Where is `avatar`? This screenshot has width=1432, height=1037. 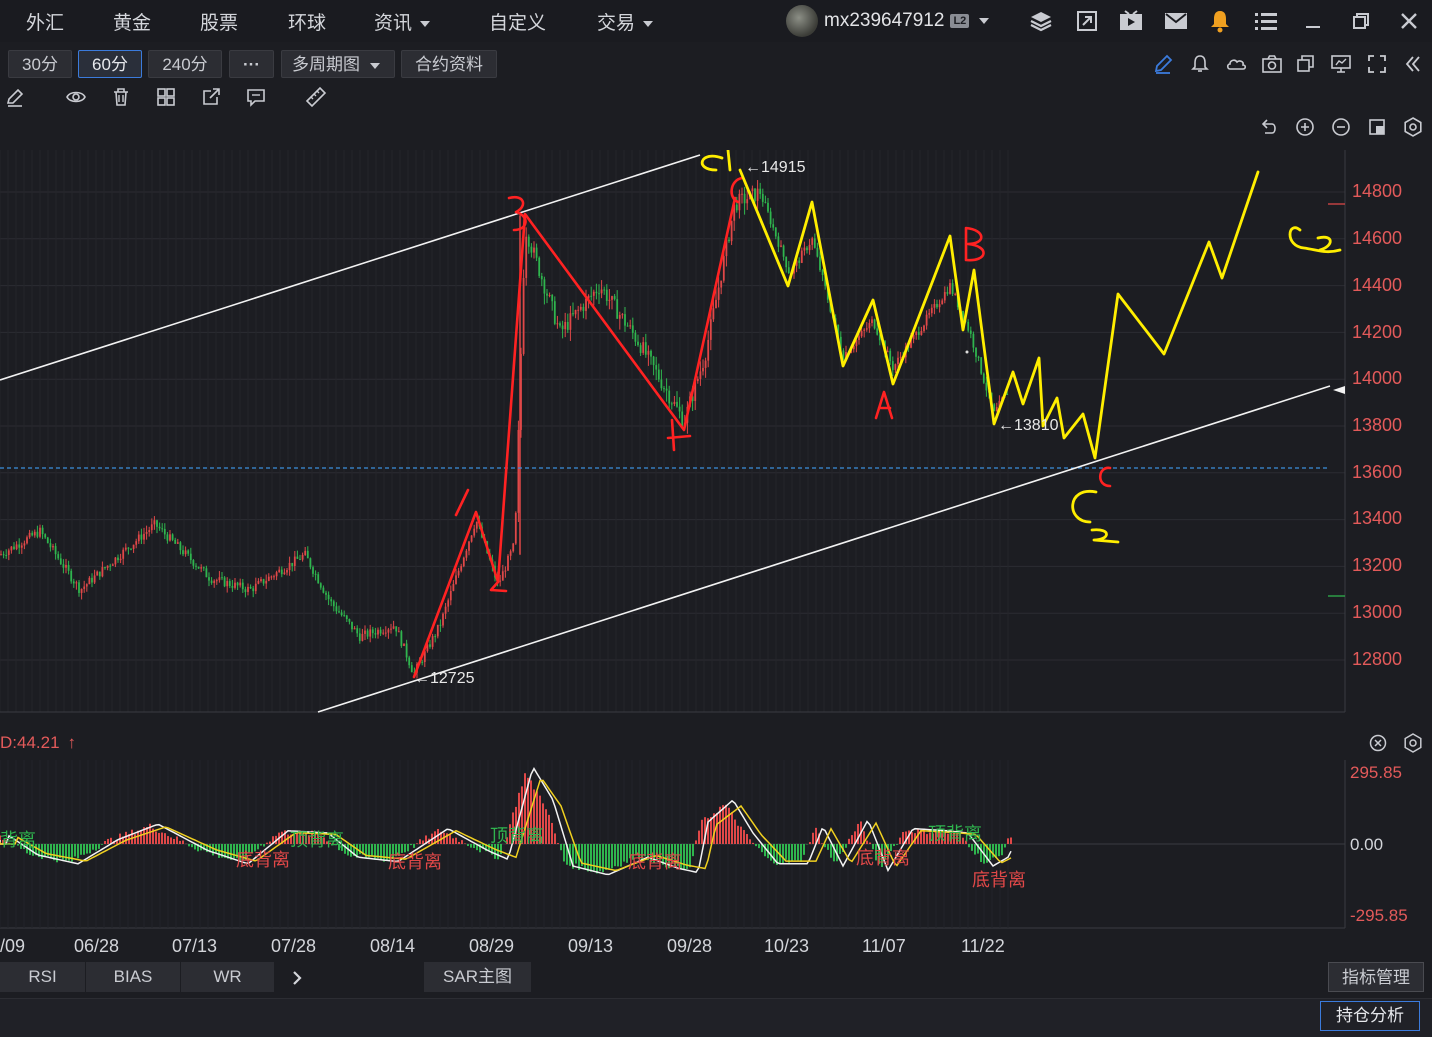 avatar is located at coordinates (802, 21).